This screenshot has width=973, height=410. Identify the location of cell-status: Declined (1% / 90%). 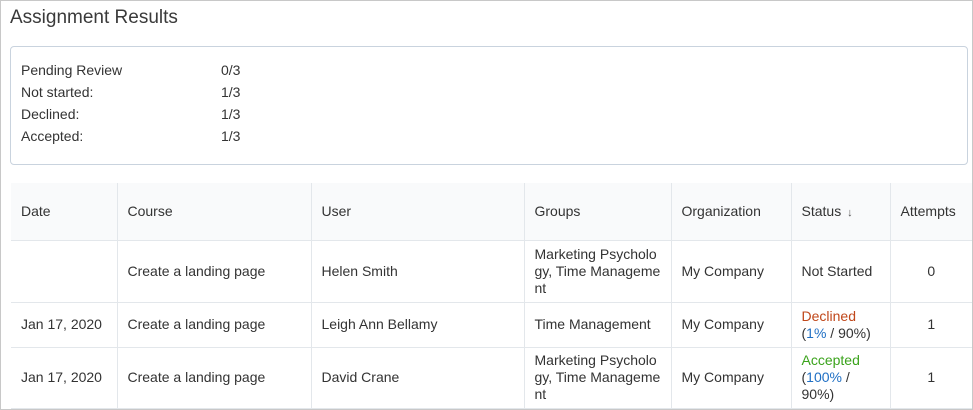
(840, 325).